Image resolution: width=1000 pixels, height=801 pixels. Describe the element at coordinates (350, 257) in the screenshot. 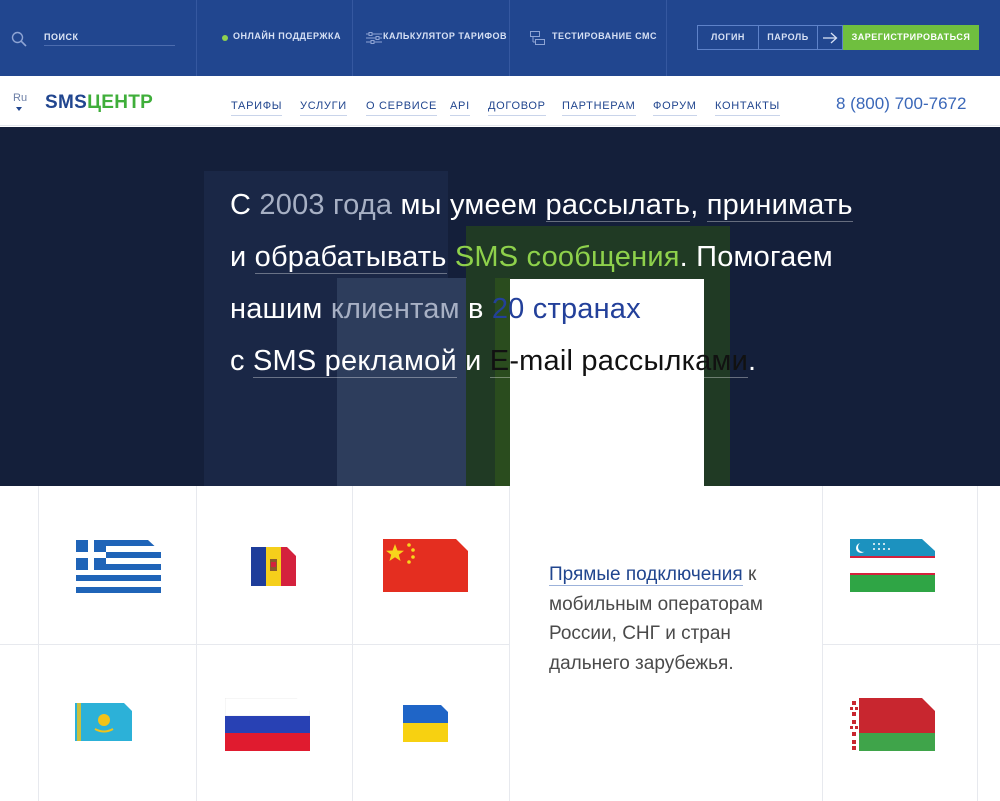

I see `hero-text-underlined: обрабатывать` at that location.